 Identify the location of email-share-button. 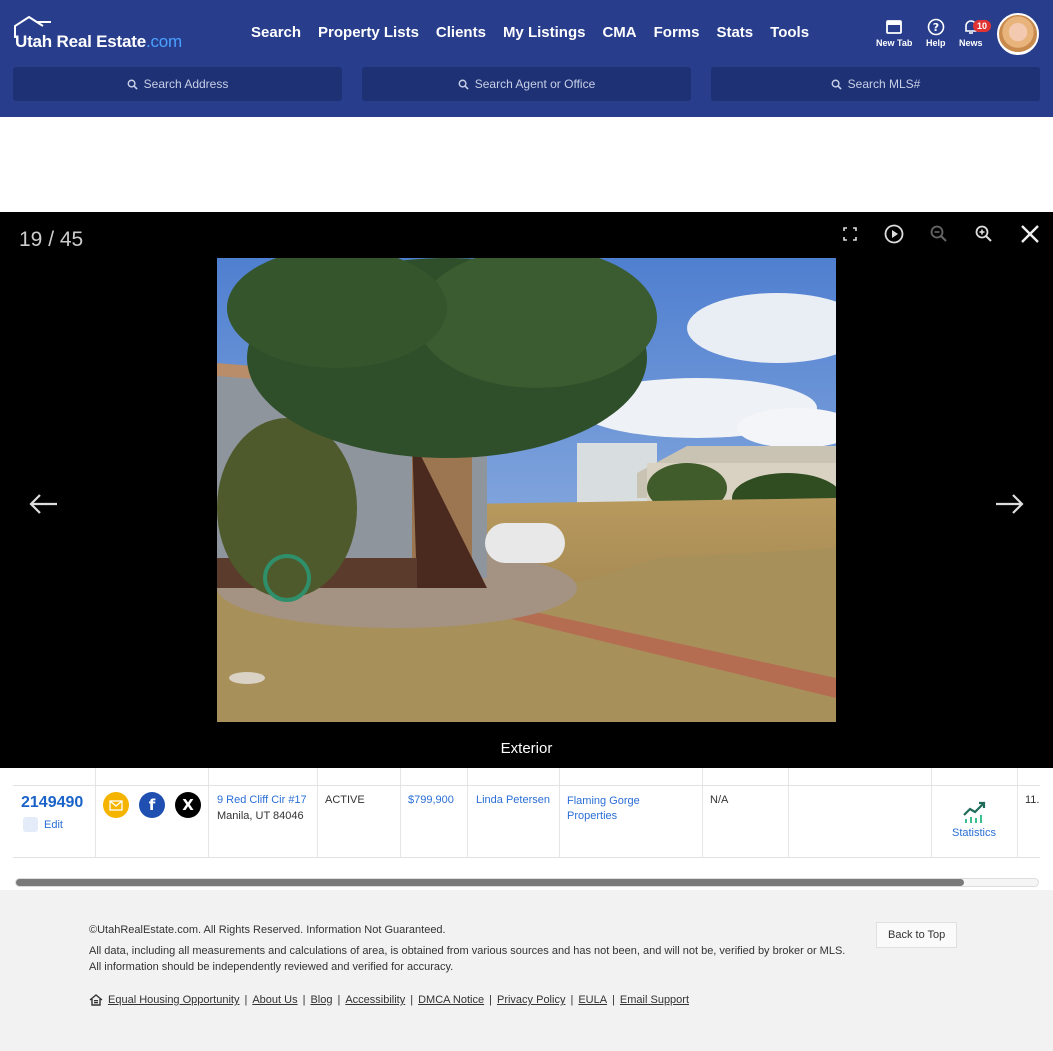
(116, 805).